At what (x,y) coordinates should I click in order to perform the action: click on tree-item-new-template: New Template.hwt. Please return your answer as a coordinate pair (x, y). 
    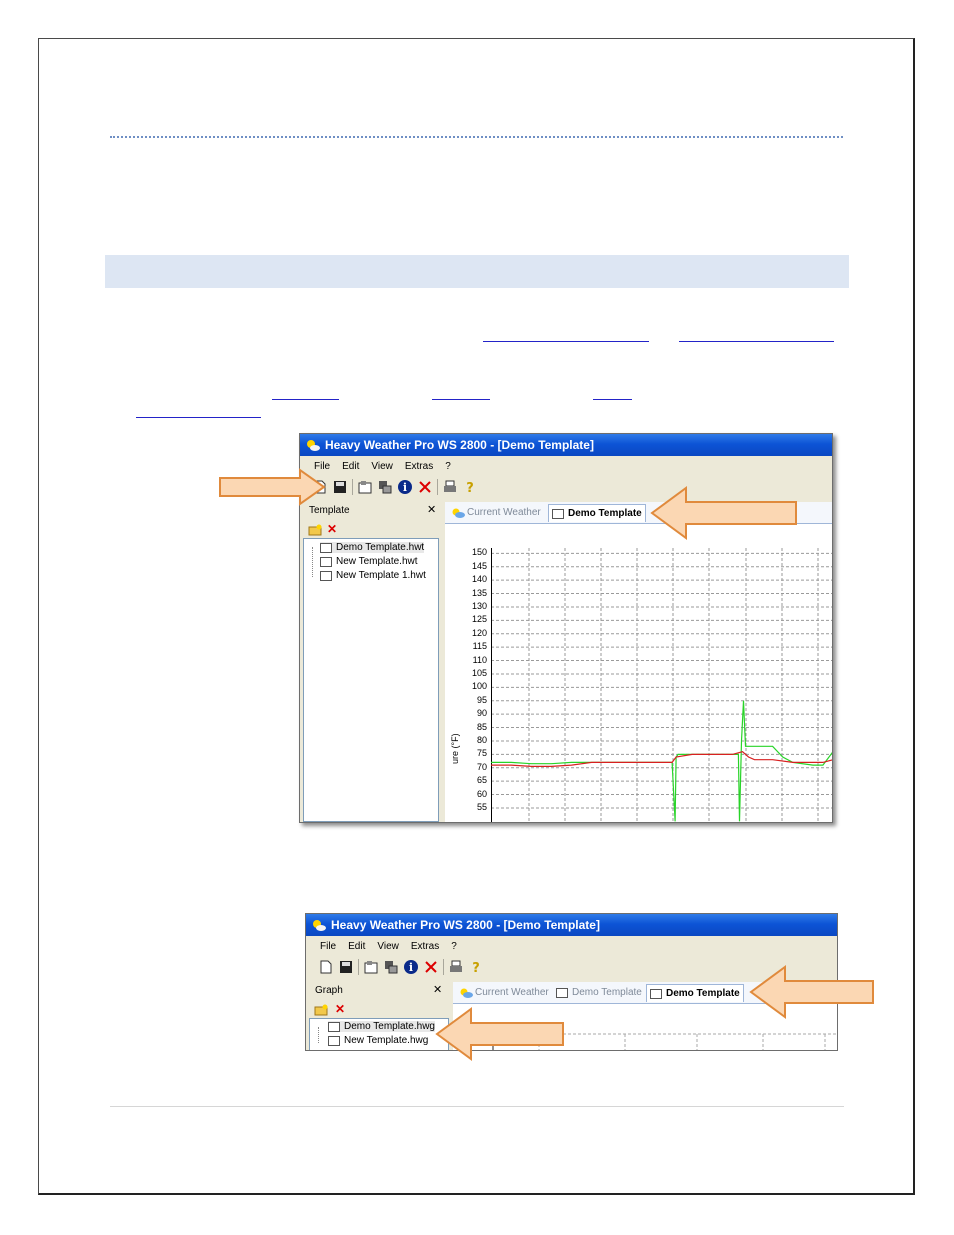
    Looking at the image, I should click on (369, 561).